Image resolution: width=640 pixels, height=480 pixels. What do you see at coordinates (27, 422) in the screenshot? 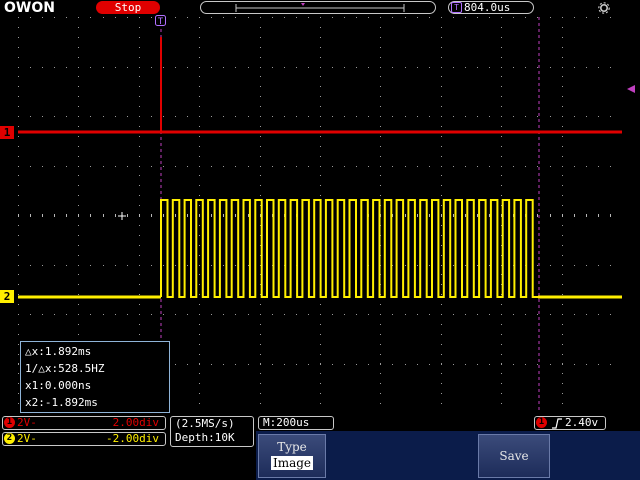
I see `channel-1-volts: 2V-` at bounding box center [27, 422].